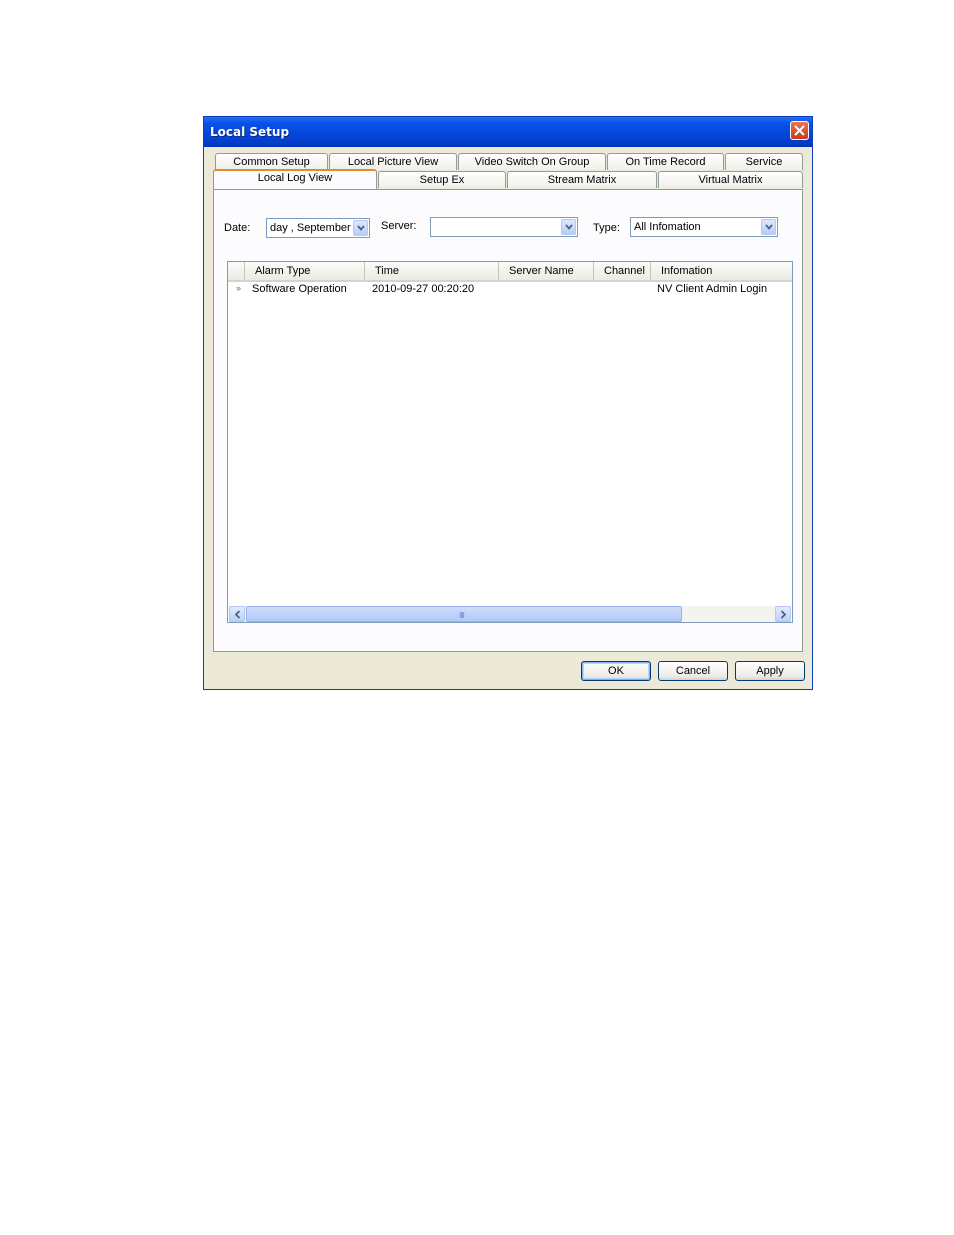 Image resolution: width=954 pixels, height=1235 pixels. I want to click on column-header-alarm-type: Alarm Type, so click(305, 271).